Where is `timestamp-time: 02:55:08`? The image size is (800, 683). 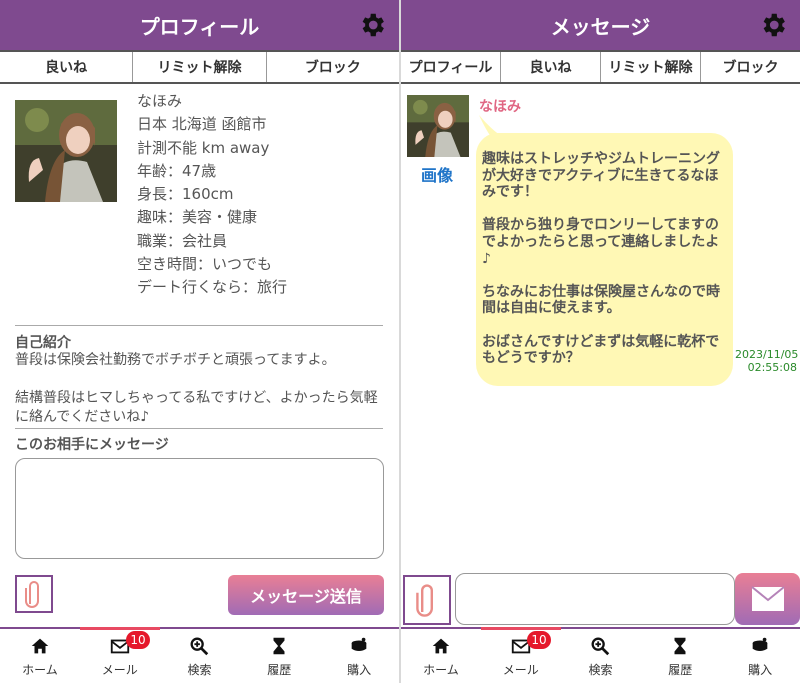 timestamp-time: 02:55:08 is located at coordinates (772, 367).